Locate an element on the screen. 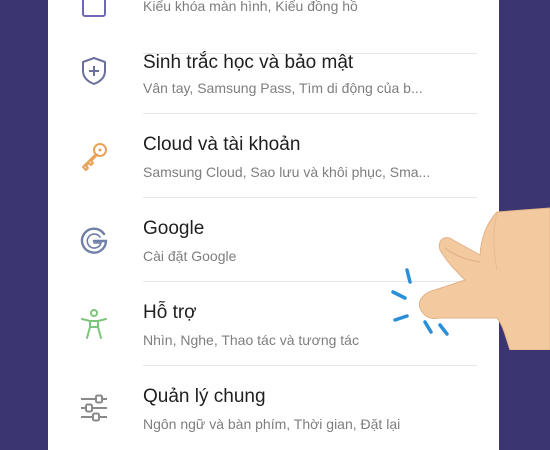 Image resolution: width=550 pixels, height=450 pixels. key-icon is located at coordinates (94, 157).